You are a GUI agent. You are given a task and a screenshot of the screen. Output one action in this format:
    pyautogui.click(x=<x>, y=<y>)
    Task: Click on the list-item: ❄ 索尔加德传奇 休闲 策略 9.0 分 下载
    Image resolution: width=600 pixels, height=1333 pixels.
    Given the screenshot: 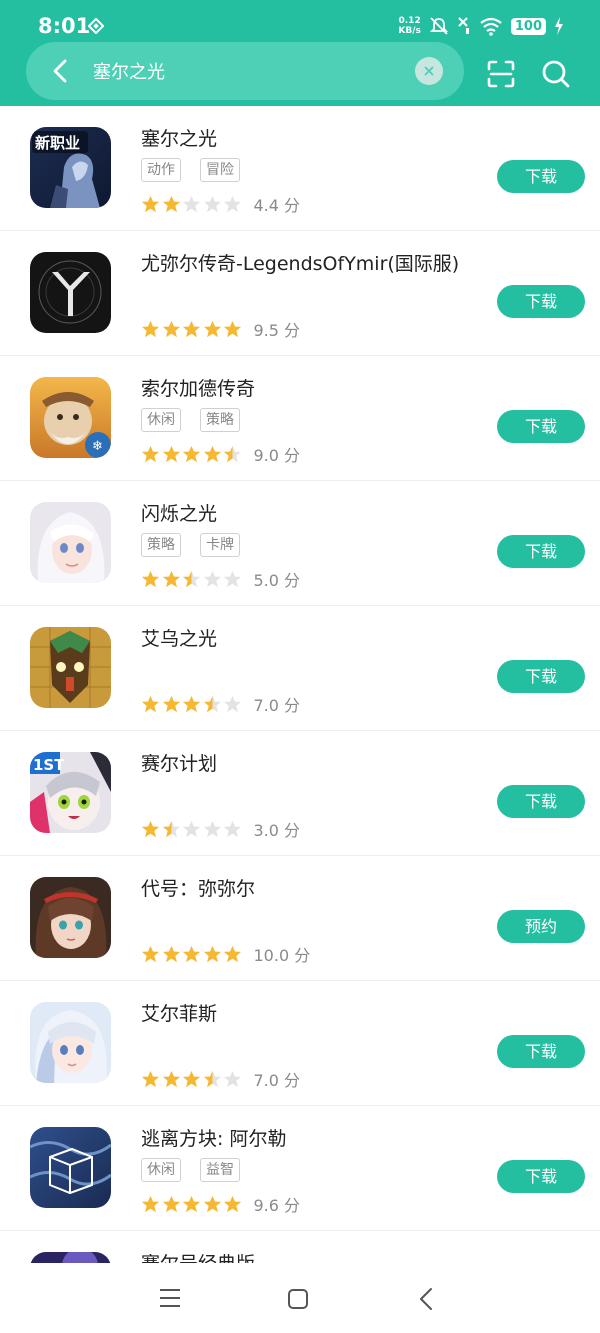 What is the action you would take?
    pyautogui.click(x=300, y=418)
    